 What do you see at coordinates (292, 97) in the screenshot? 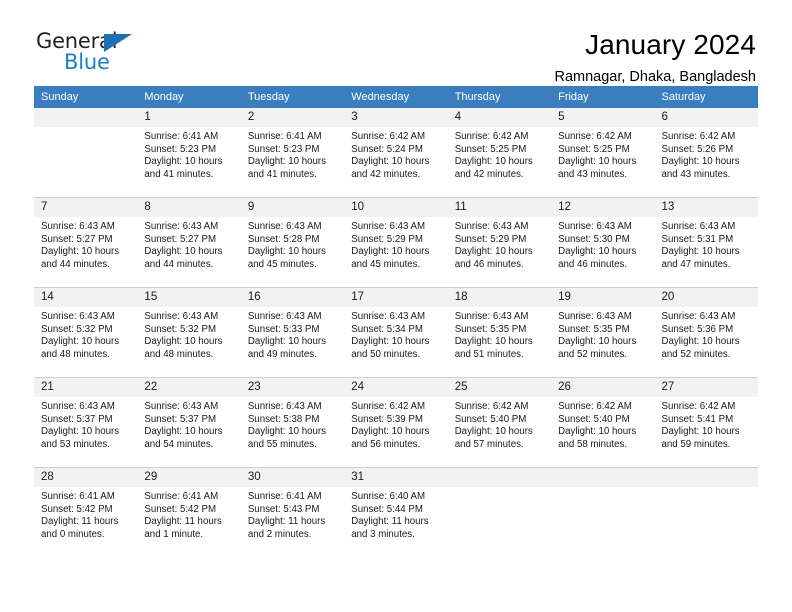
I see `weekday-header-tuesday: Tuesday` at bounding box center [292, 97].